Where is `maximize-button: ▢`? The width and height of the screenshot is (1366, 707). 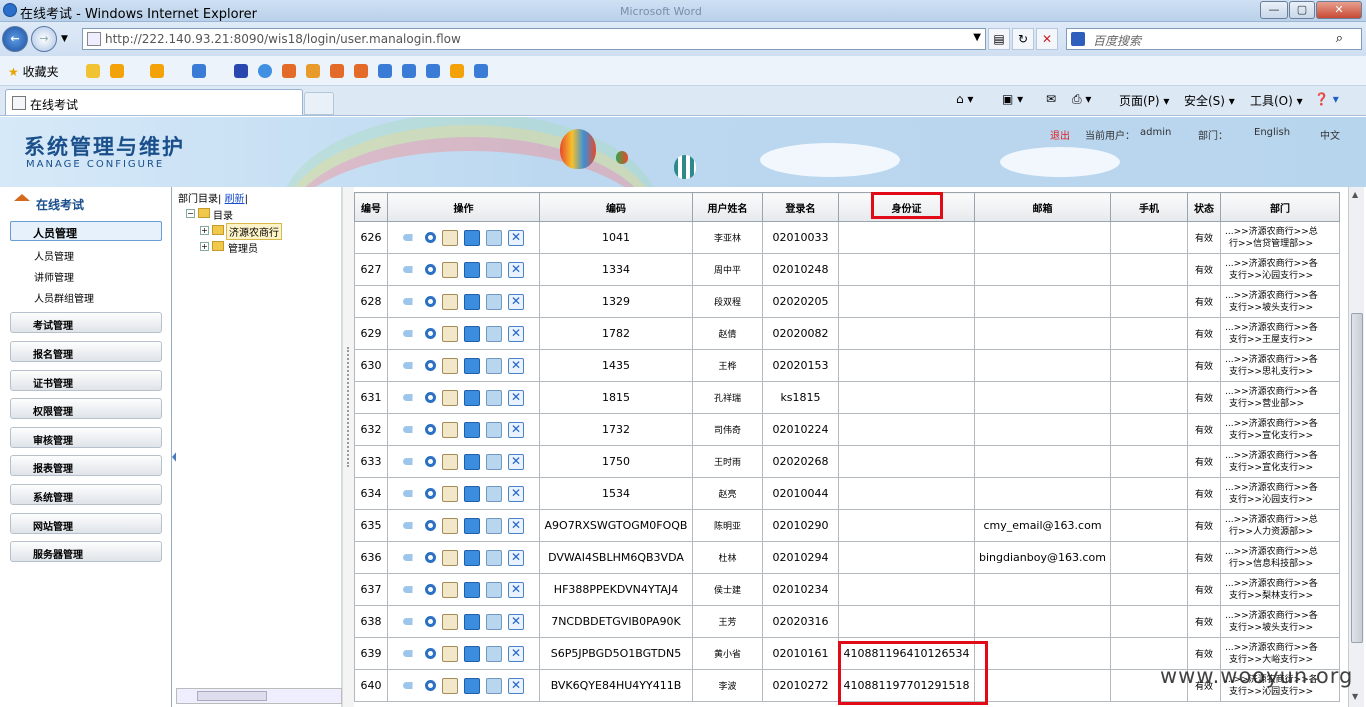 maximize-button: ▢ is located at coordinates (1302, 10).